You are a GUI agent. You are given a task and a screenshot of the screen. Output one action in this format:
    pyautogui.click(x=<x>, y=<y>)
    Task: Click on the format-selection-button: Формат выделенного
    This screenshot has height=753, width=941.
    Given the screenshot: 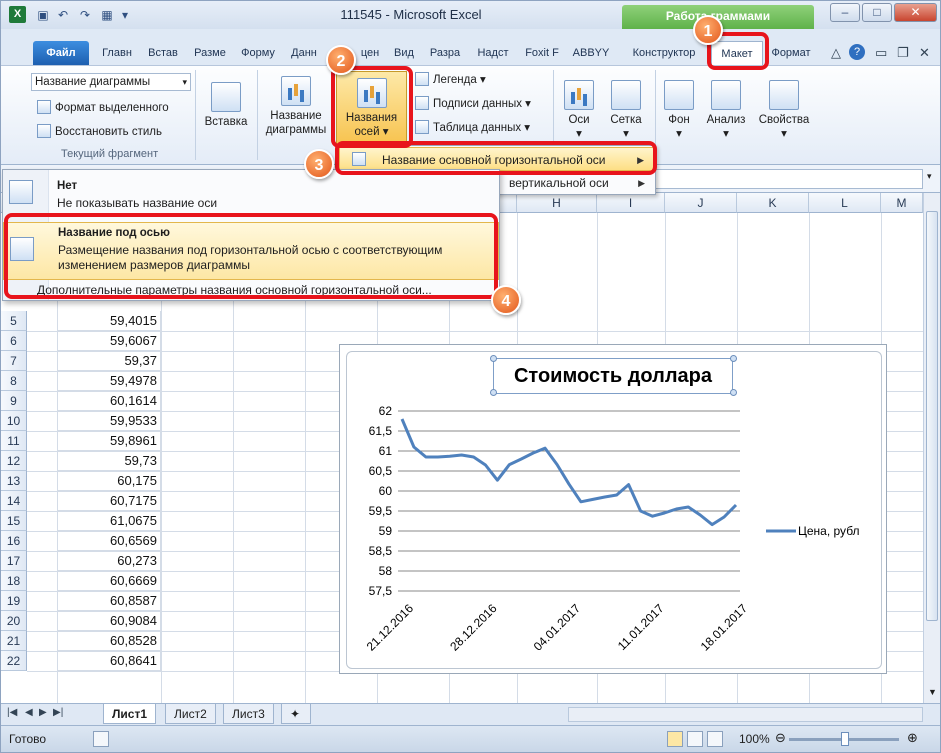 What is the action you would take?
    pyautogui.click(x=103, y=107)
    